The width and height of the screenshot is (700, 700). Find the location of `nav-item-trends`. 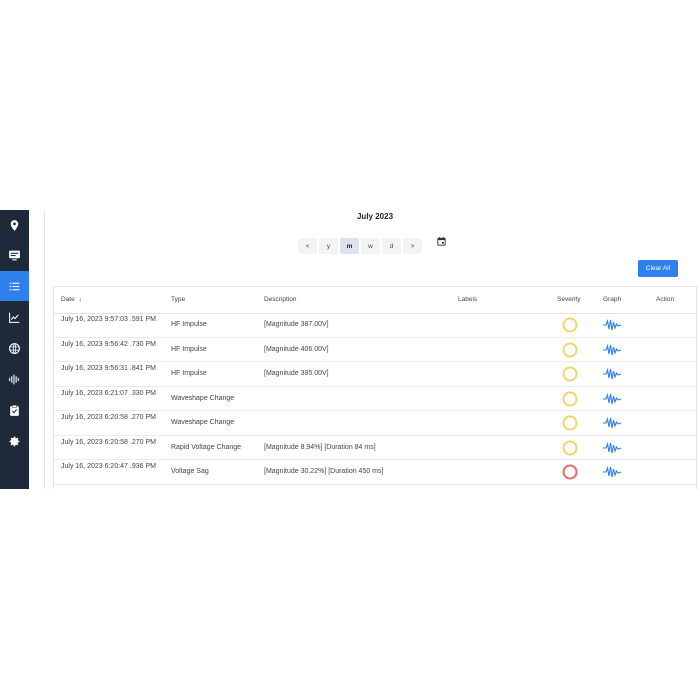

nav-item-trends is located at coordinates (14, 317).